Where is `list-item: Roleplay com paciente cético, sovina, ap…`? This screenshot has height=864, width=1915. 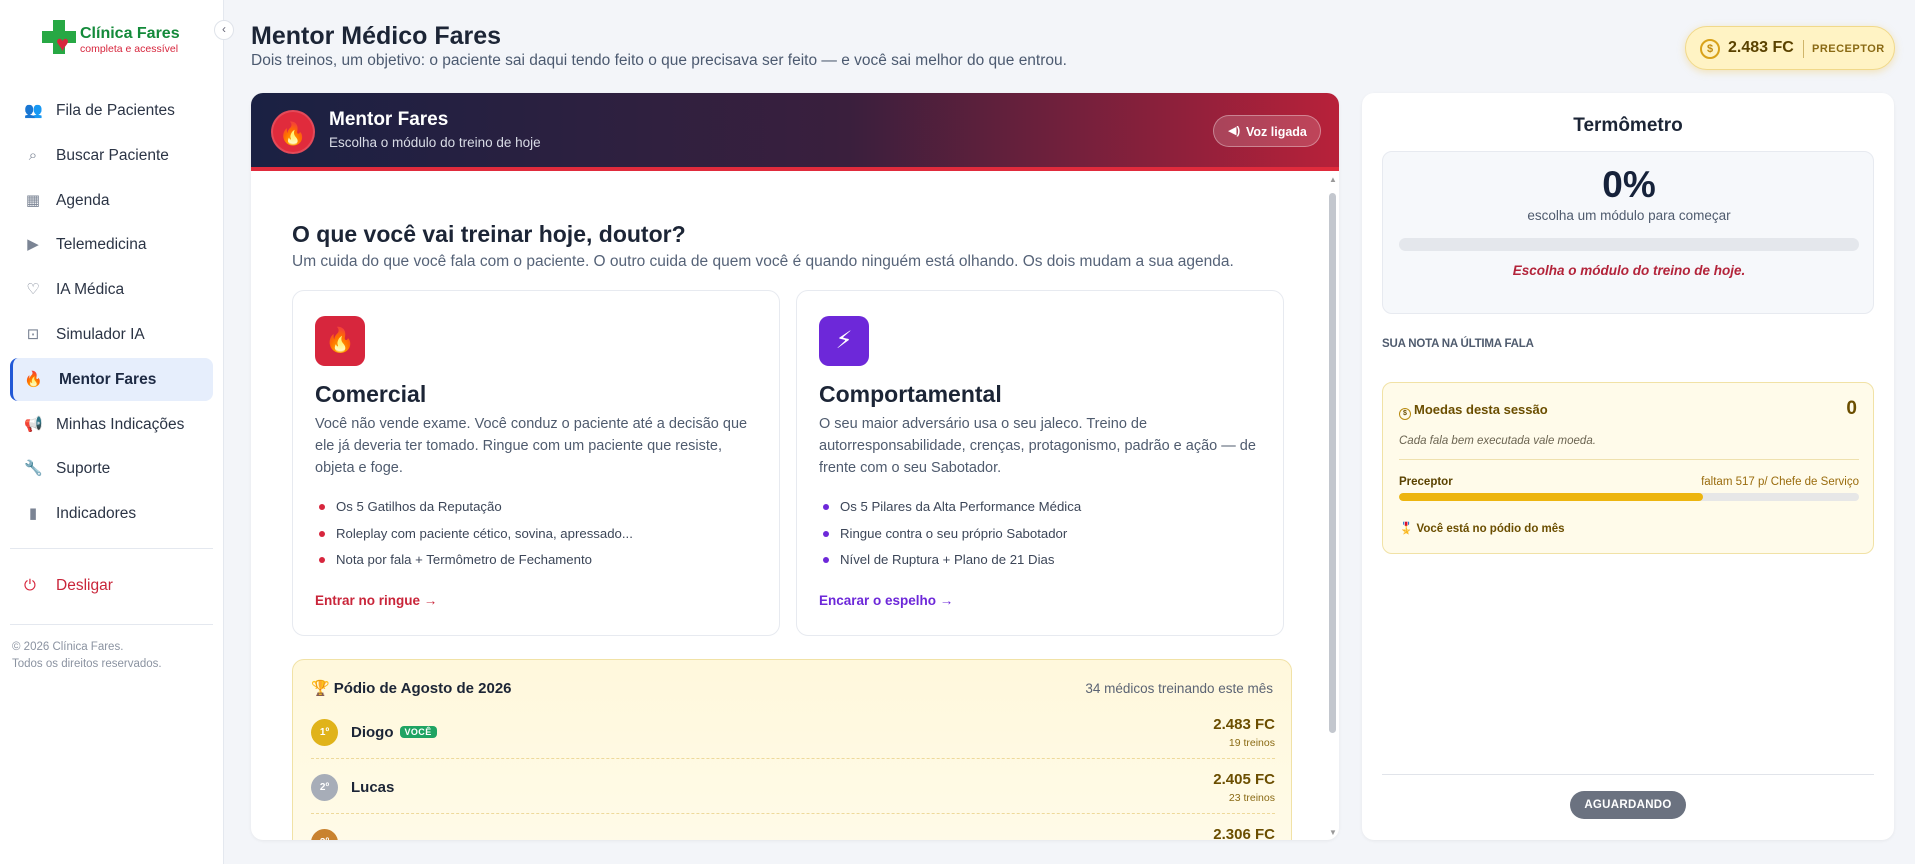 list-item: Roleplay com paciente cético, sovina, ap… is located at coordinates (474, 537).